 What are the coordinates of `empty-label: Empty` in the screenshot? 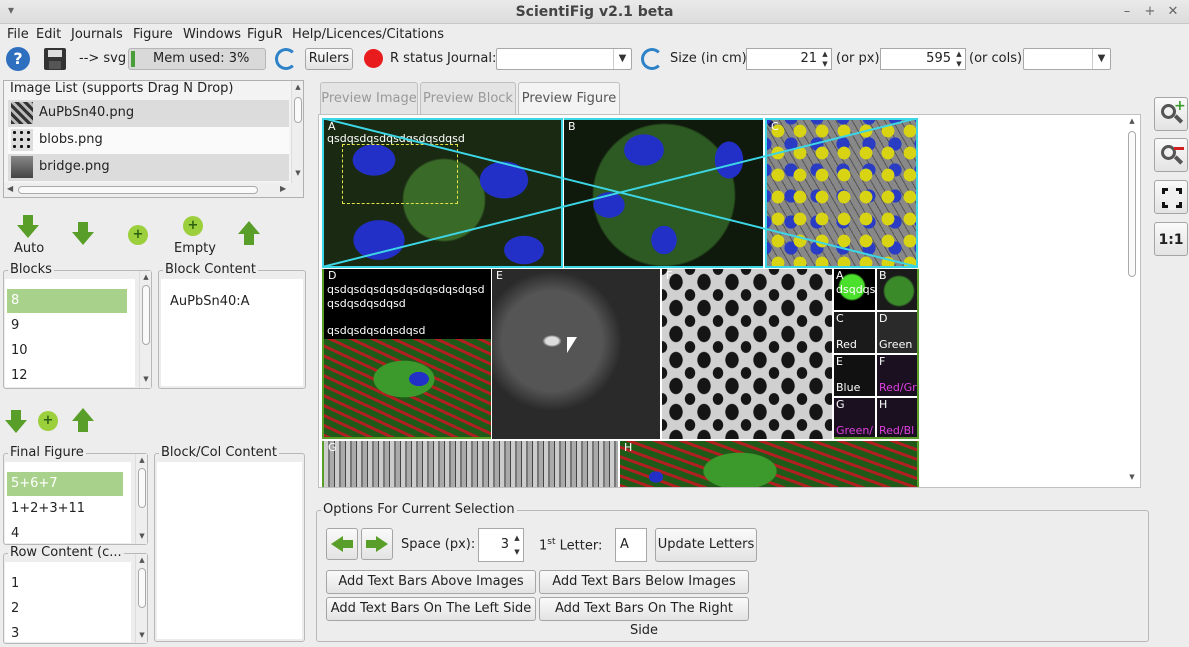 It's located at (195, 248).